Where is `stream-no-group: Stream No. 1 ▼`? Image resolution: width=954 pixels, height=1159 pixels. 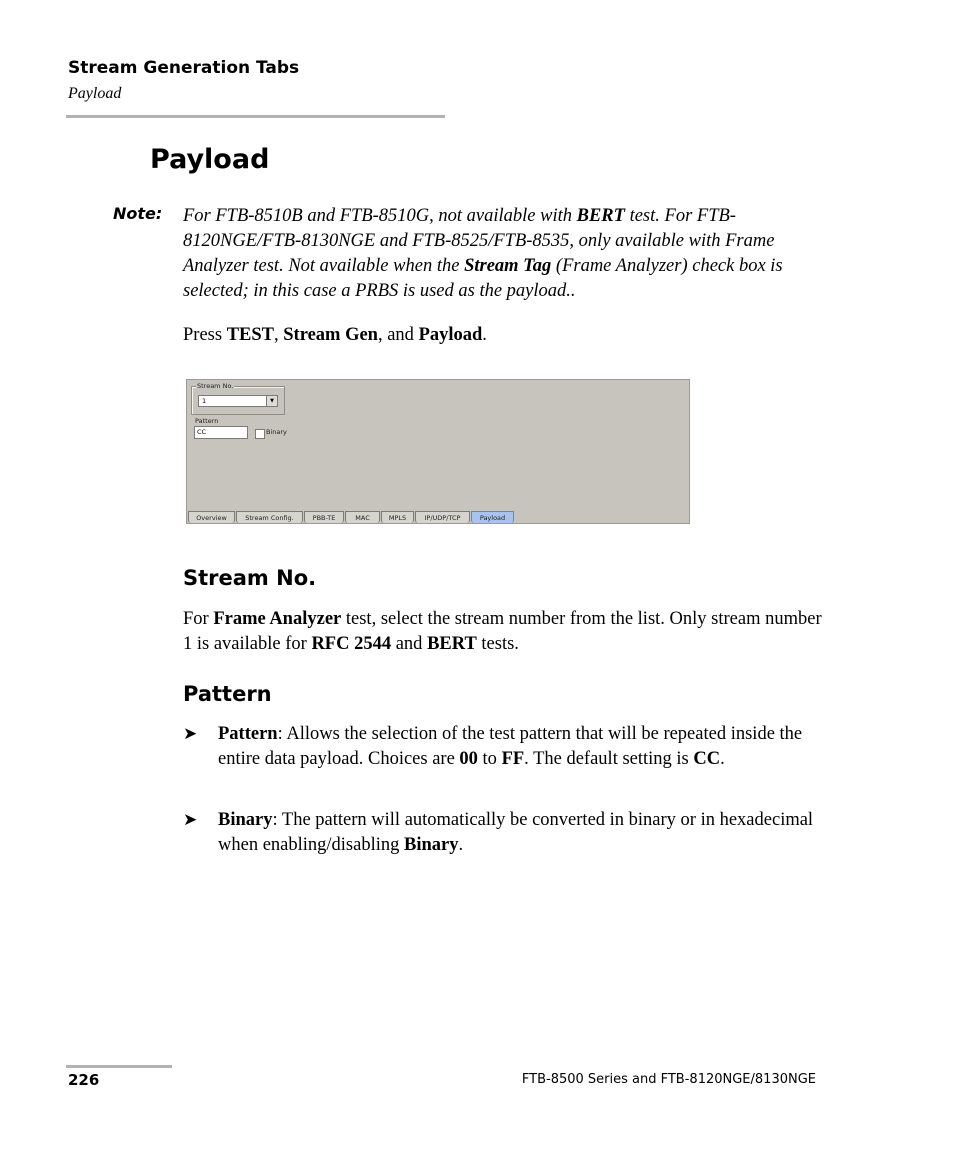 stream-no-group: Stream No. 1 ▼ is located at coordinates (238, 398).